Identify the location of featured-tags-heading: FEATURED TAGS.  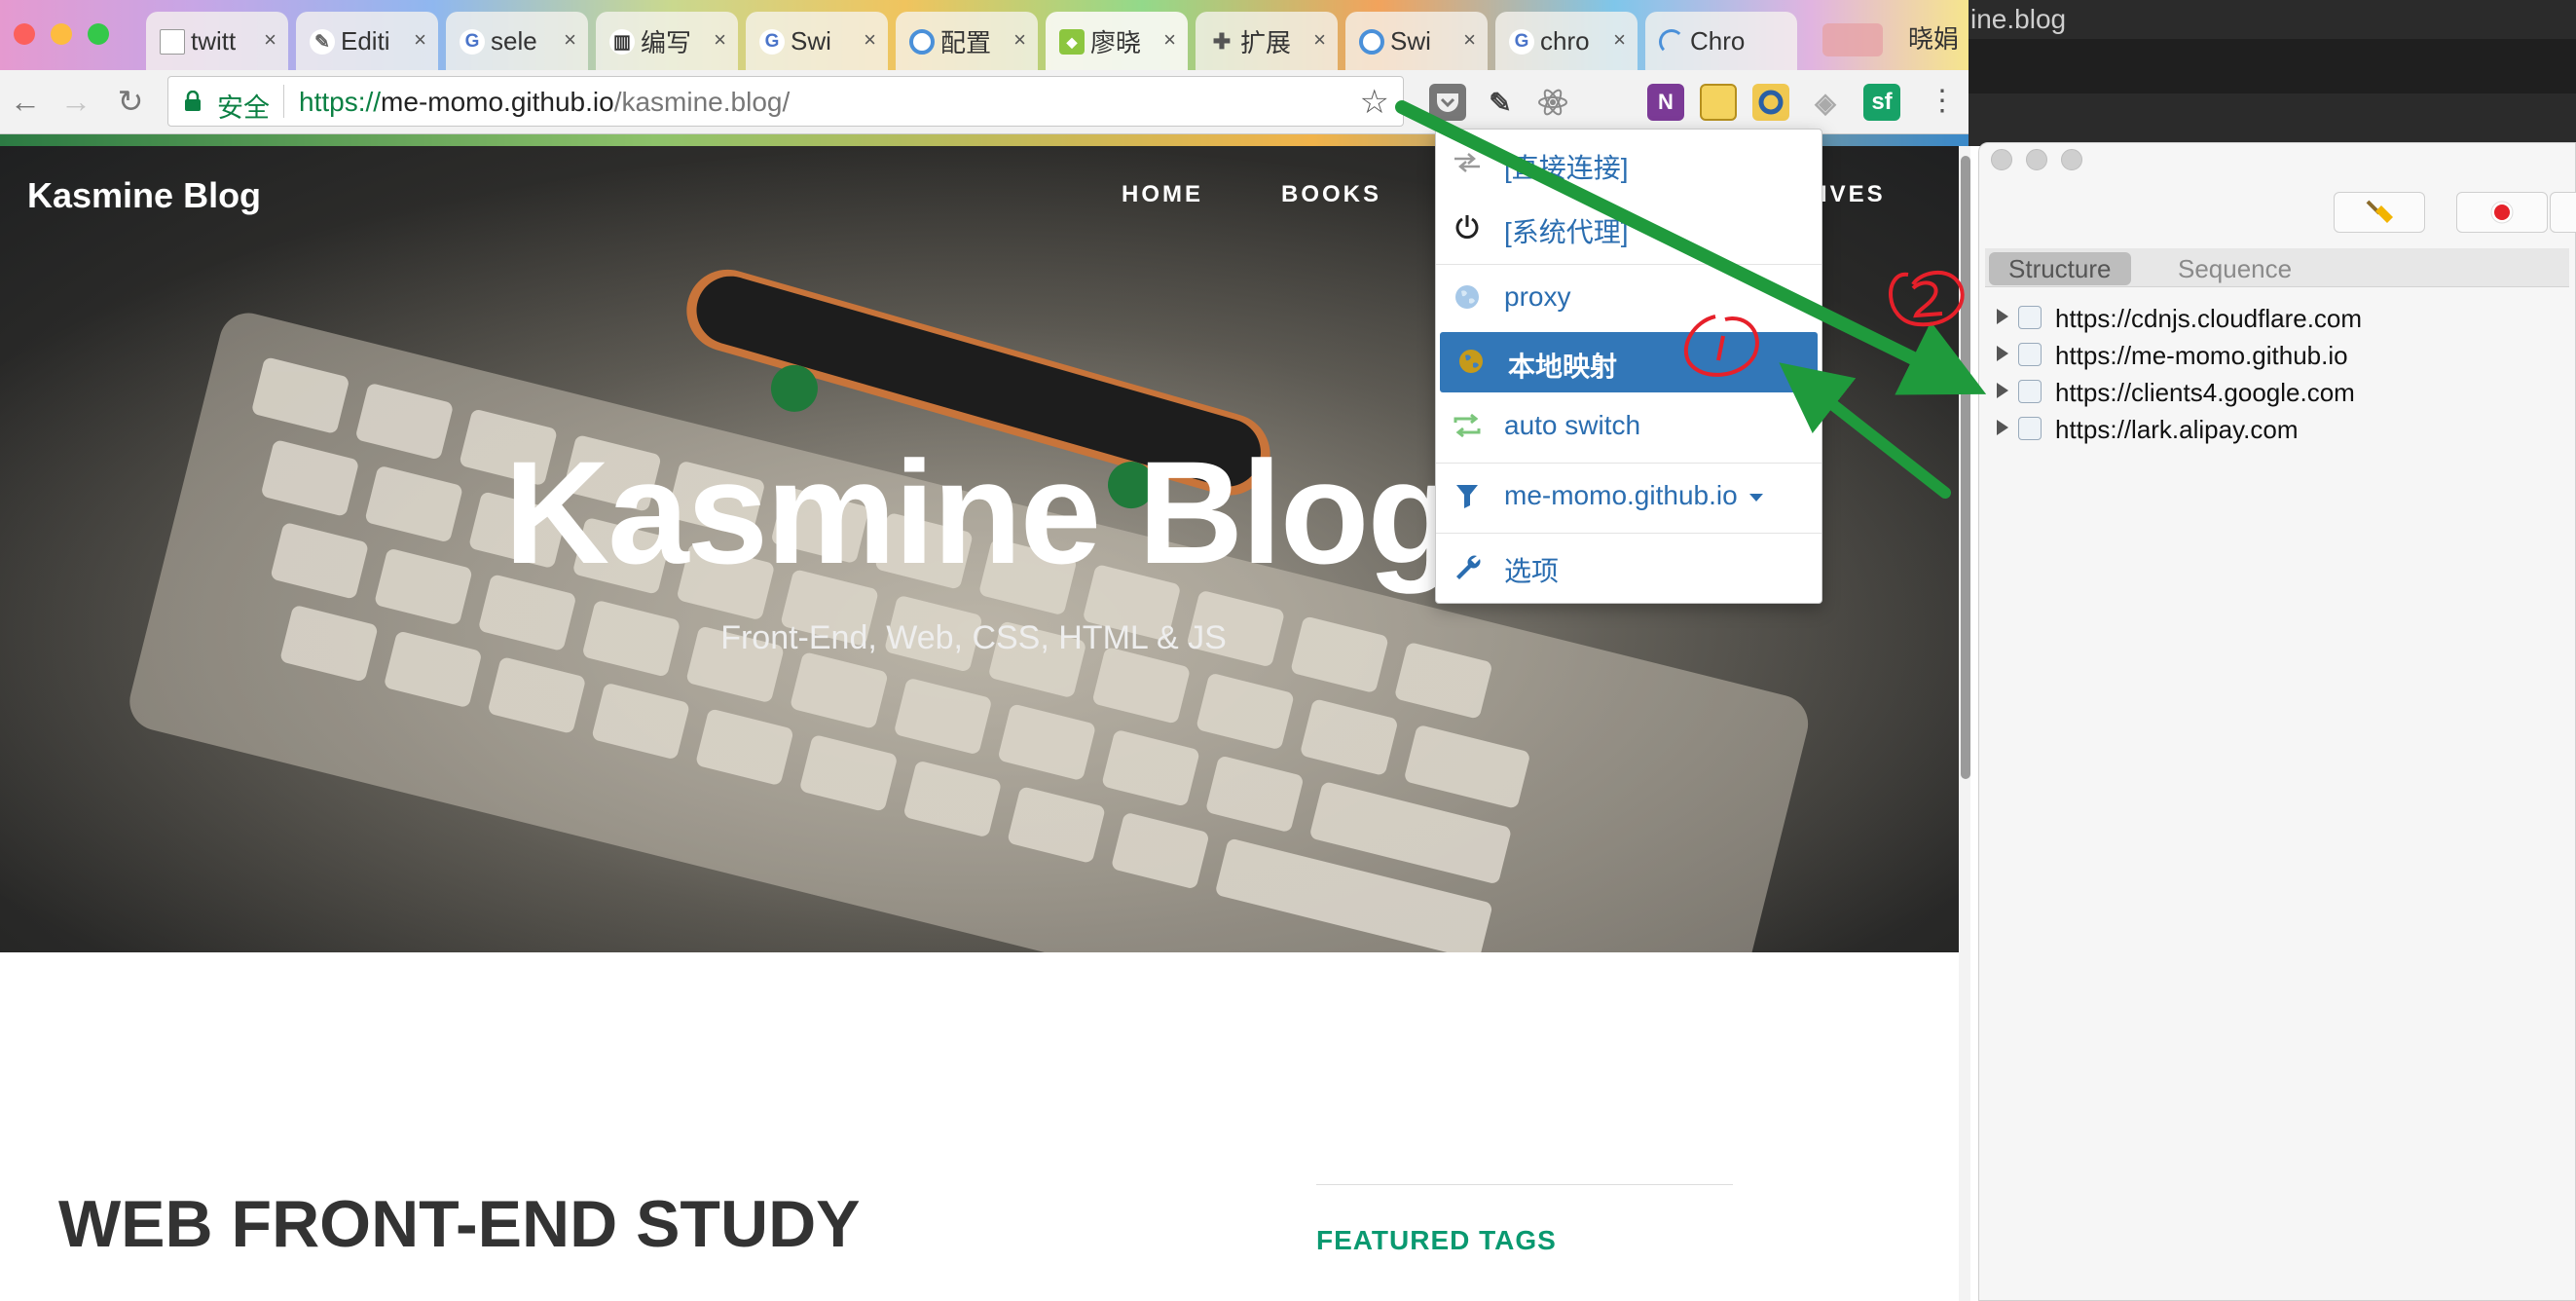
(1436, 1240).